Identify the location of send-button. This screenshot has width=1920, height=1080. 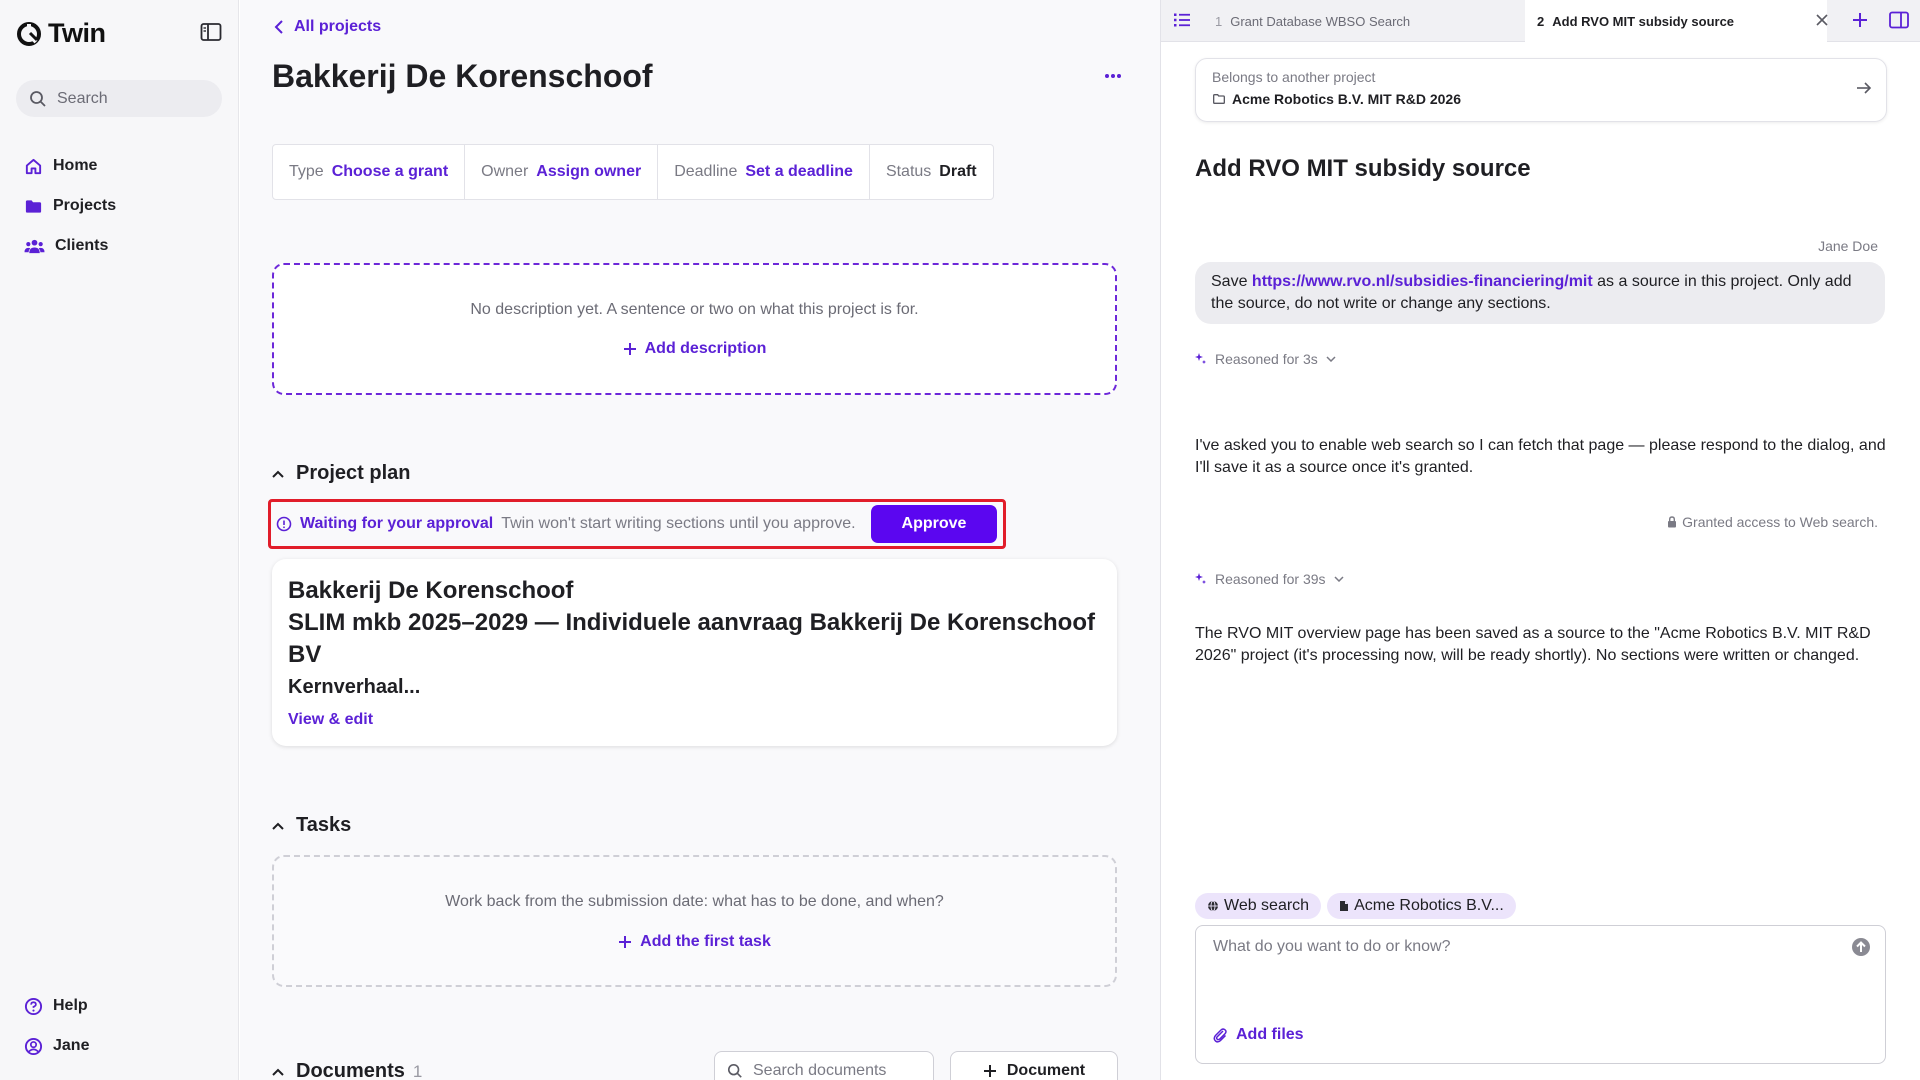
(1861, 947).